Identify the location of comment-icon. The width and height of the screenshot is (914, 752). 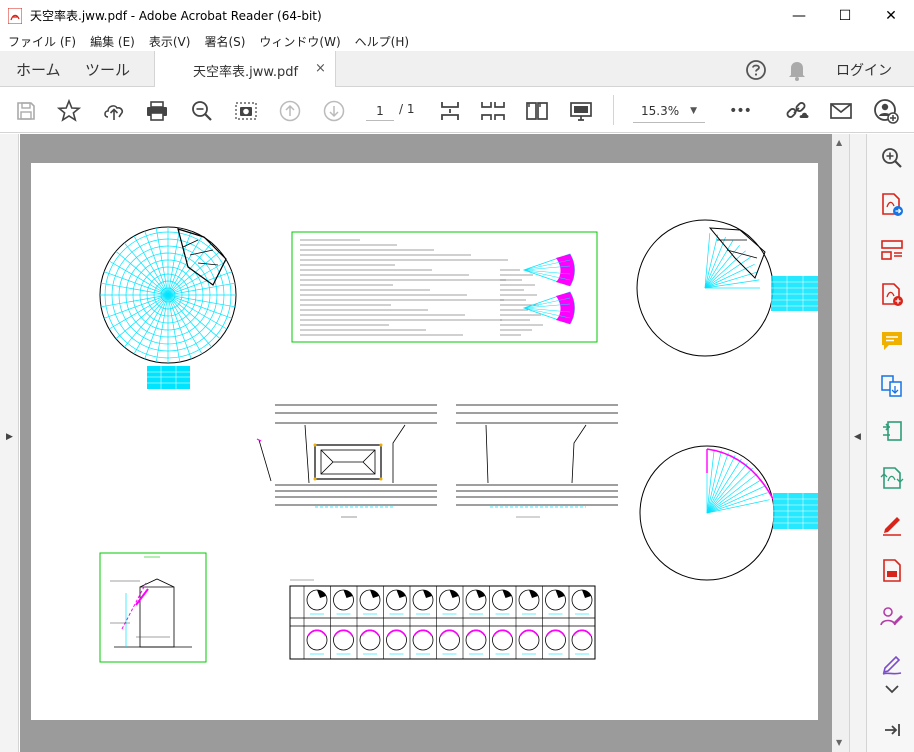
(892, 341).